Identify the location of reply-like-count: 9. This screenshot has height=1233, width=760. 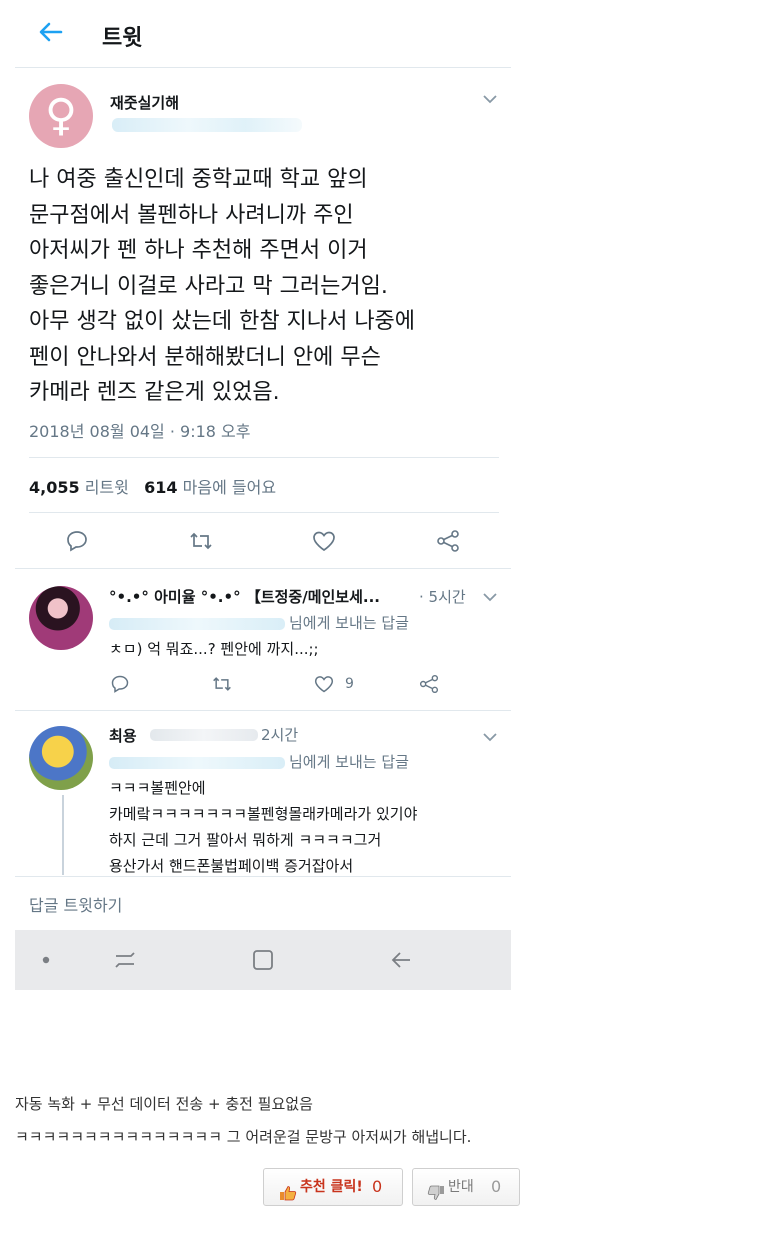
(349, 684).